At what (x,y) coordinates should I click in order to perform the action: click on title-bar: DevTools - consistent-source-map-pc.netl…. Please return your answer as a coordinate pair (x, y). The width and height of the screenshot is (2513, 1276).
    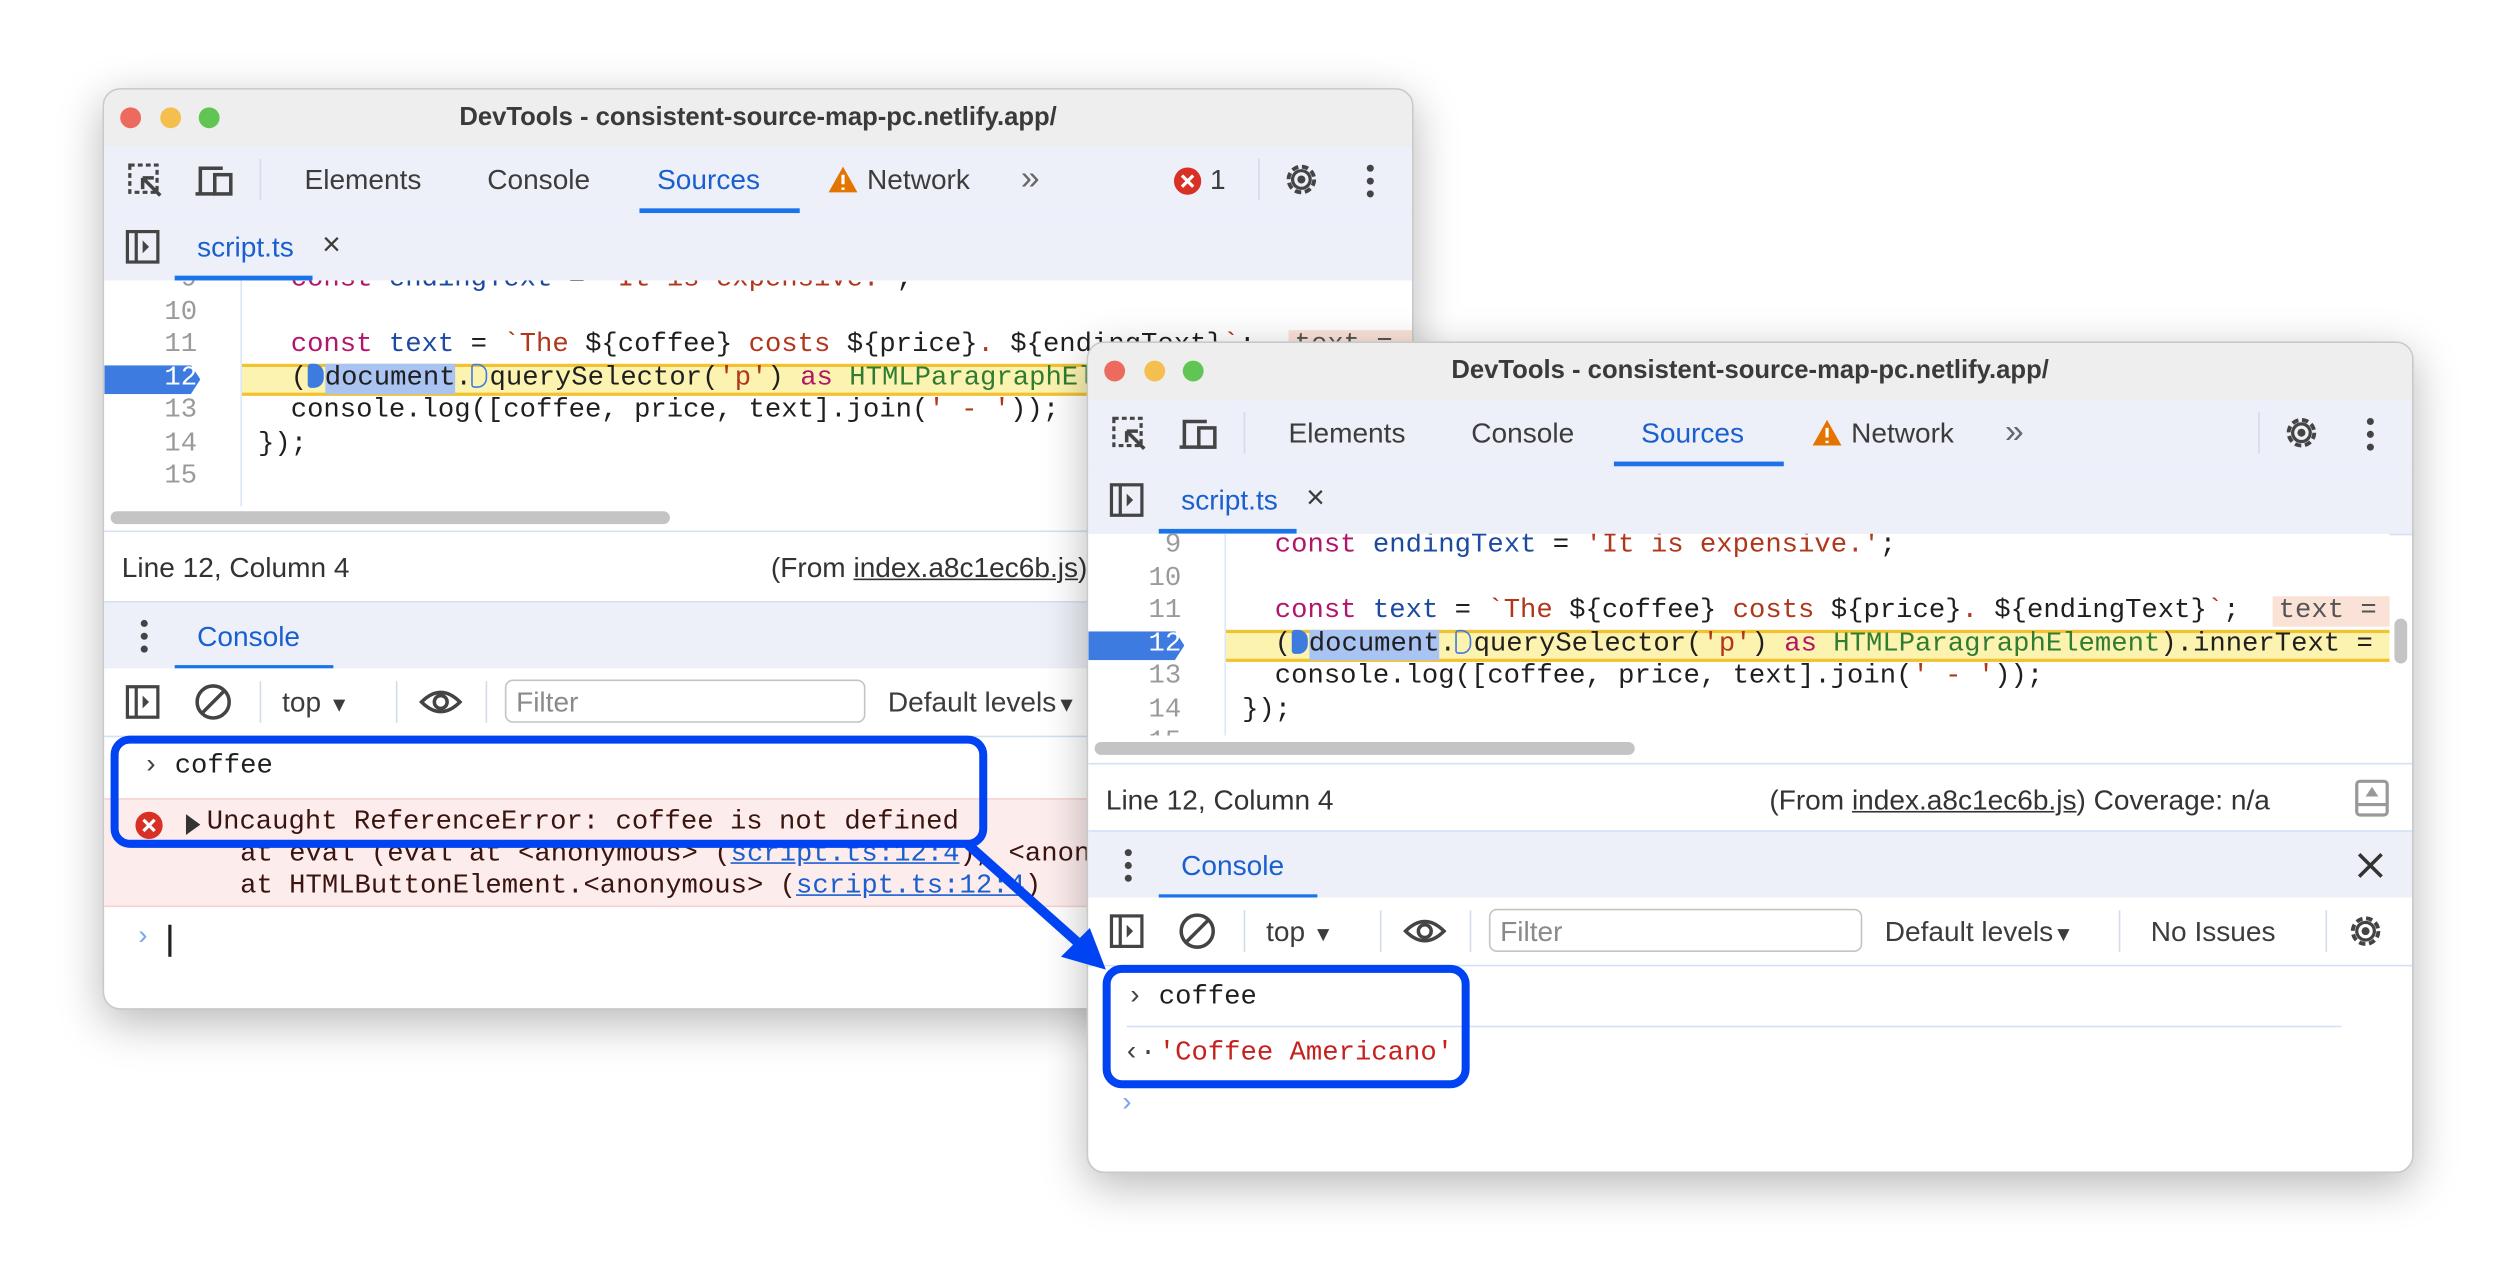
    Looking at the image, I should click on (1750, 371).